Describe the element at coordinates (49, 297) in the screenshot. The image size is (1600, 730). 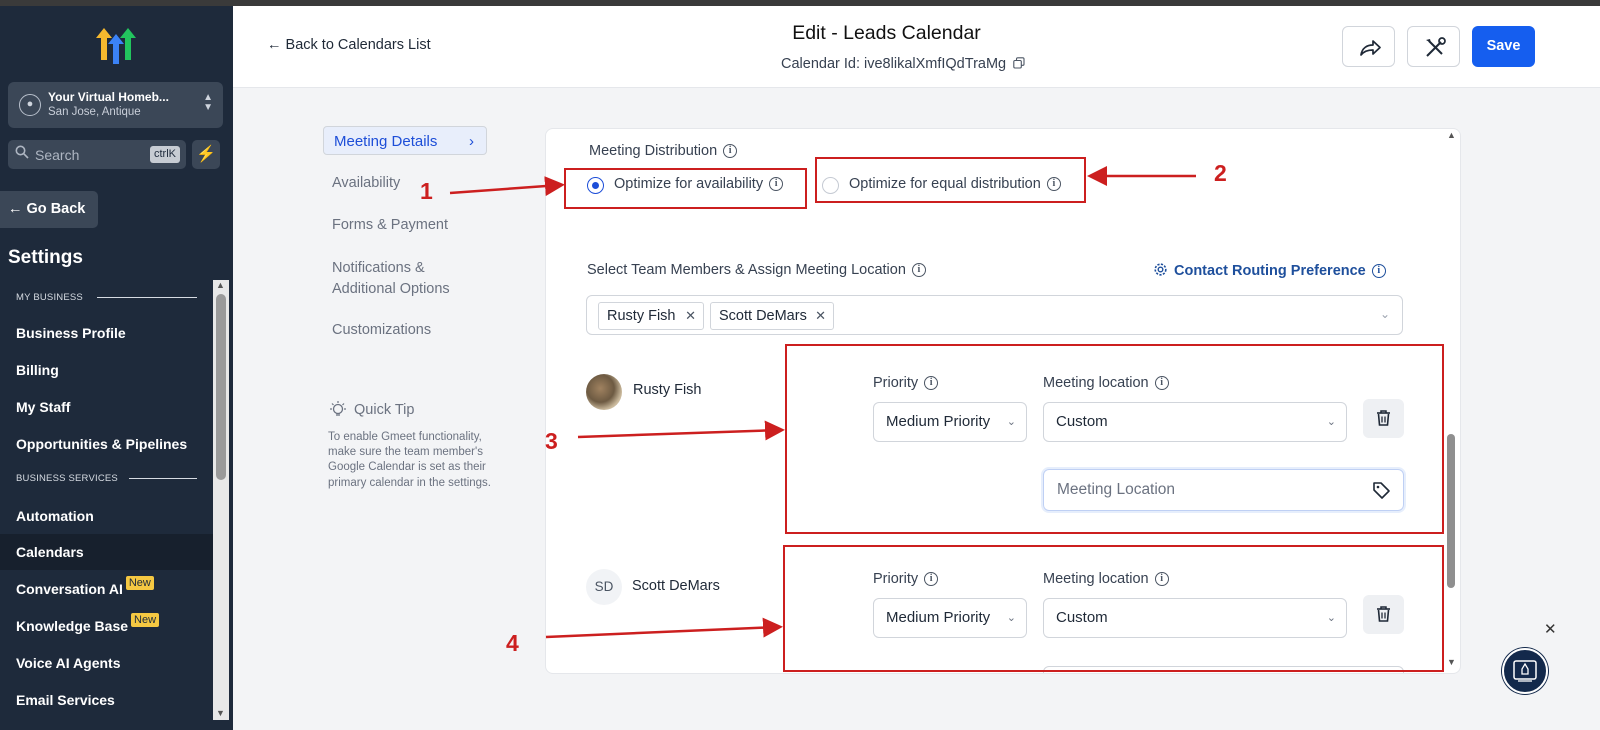
I see `section-my-business: MY BUSINESS` at that location.